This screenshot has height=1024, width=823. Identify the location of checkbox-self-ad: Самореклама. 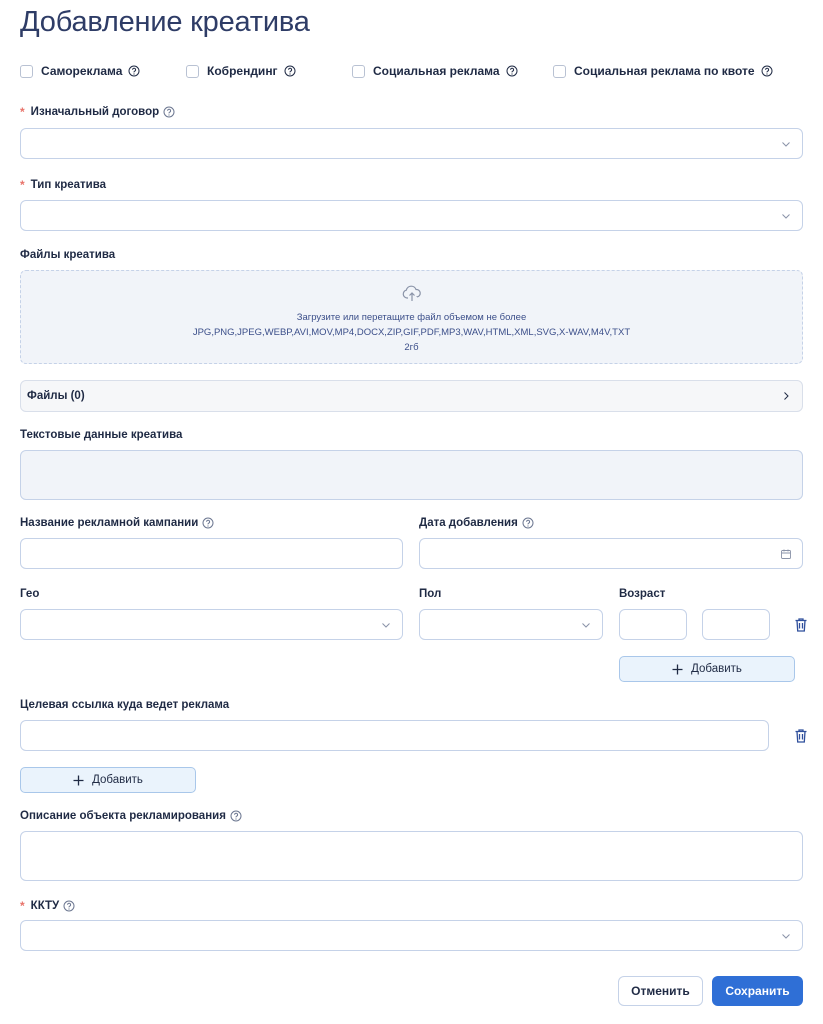
(80, 71).